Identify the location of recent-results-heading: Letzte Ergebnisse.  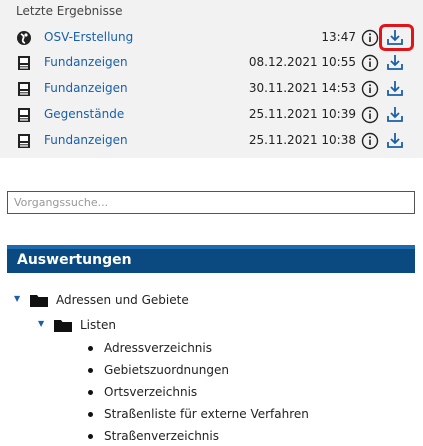
(69, 11).